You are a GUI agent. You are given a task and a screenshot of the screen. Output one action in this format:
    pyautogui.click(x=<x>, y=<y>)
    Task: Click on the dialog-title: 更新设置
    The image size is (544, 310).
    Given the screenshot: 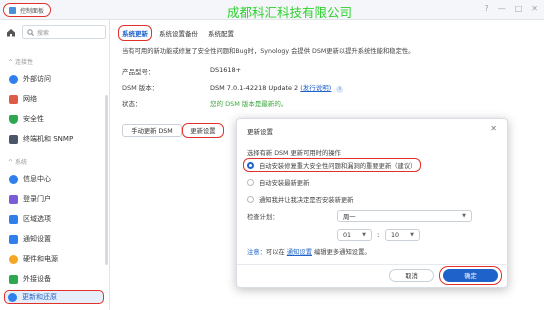 What is the action you would take?
    pyautogui.click(x=260, y=132)
    